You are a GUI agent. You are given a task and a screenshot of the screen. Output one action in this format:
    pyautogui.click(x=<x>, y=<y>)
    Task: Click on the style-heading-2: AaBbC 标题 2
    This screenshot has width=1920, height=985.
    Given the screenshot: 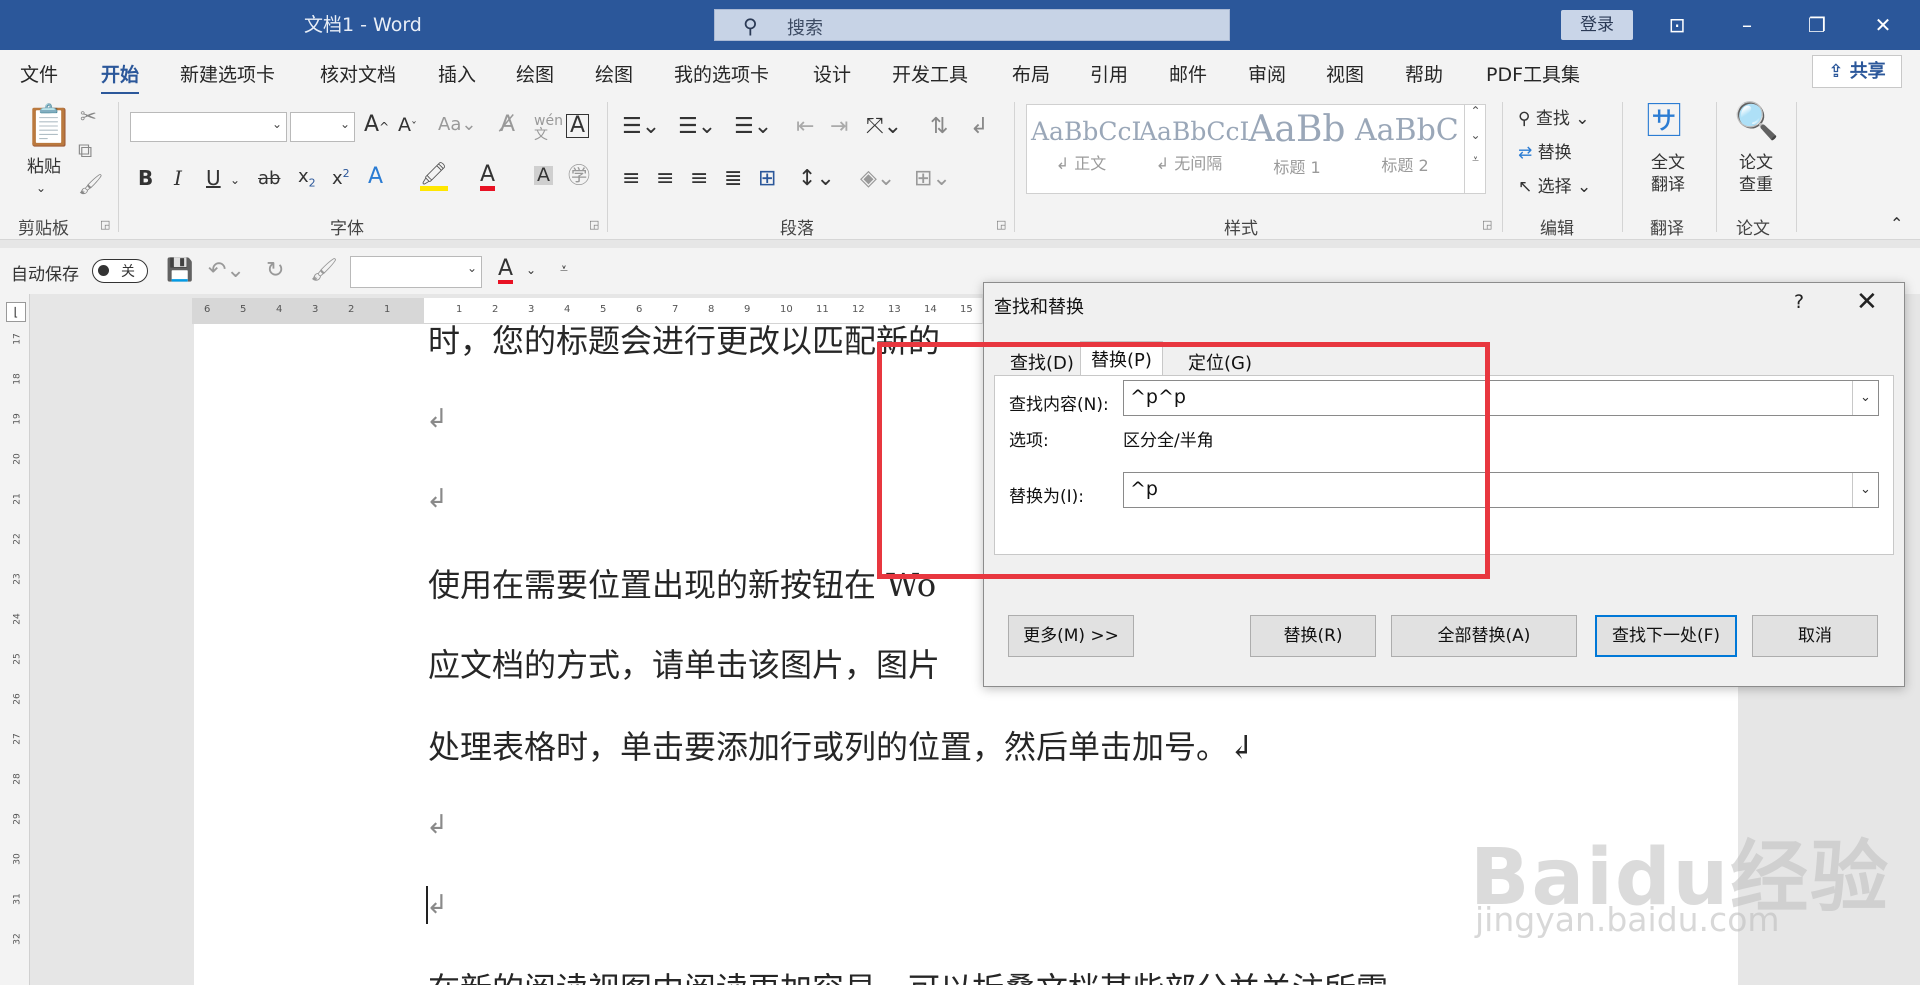 What is the action you would take?
    pyautogui.click(x=1407, y=149)
    